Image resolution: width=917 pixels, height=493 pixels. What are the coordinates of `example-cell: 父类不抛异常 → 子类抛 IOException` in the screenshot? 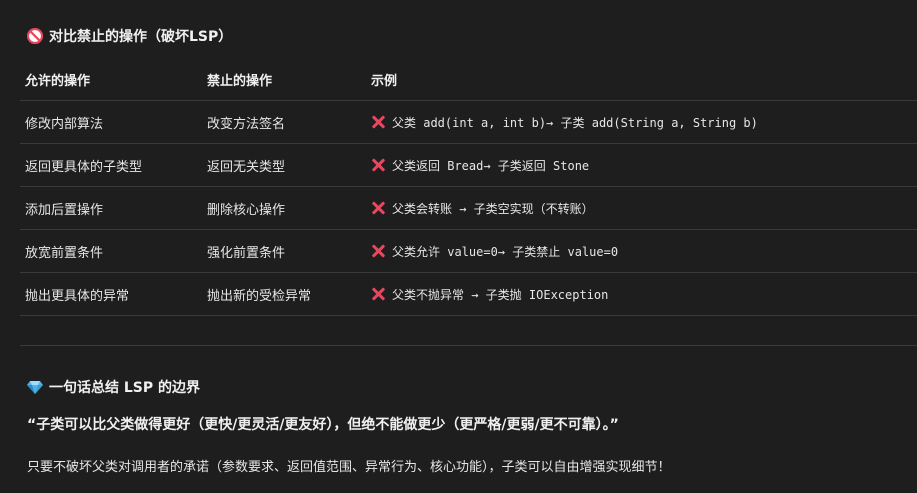 It's located at (641, 294).